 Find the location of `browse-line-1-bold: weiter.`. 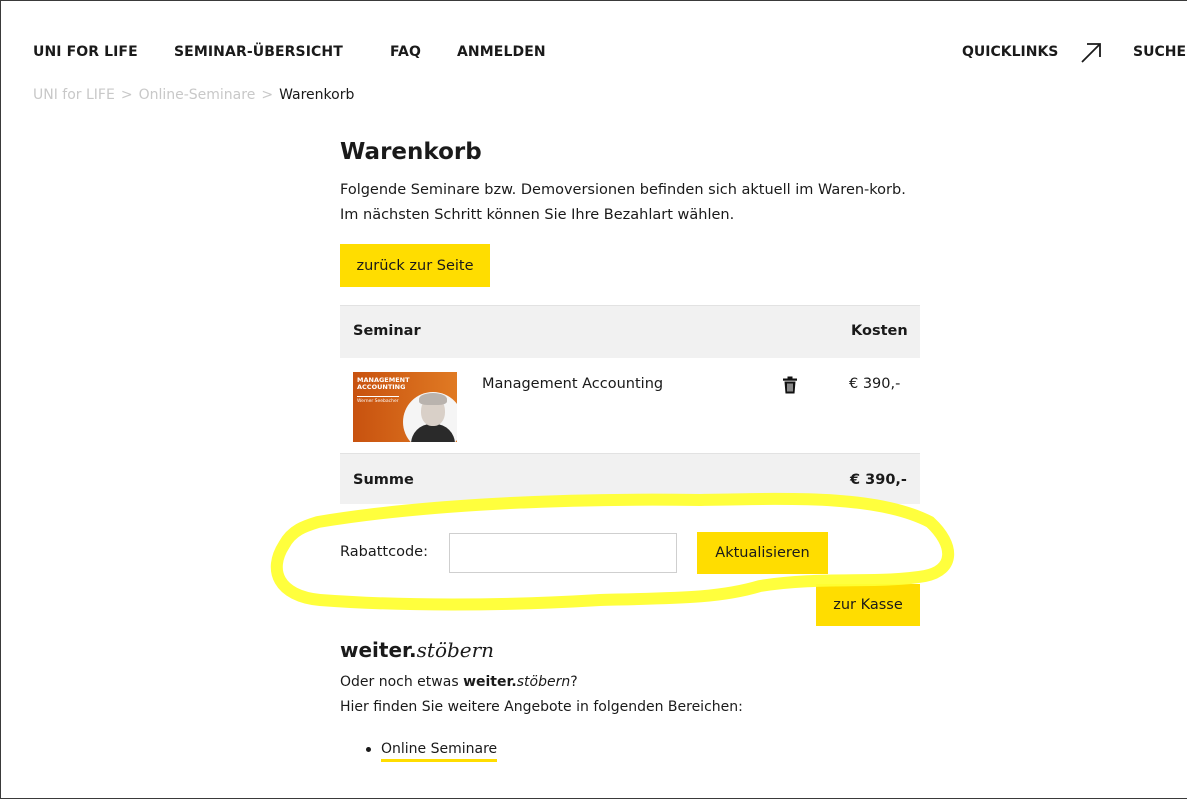

browse-line-1-bold: weiter. is located at coordinates (490, 682).